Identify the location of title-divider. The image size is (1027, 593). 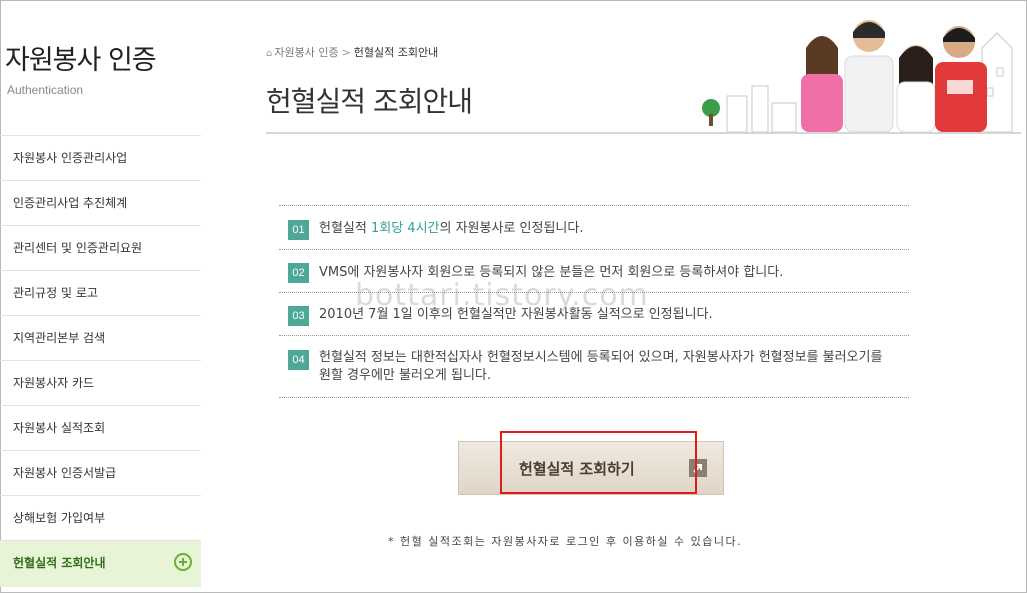
(643, 133).